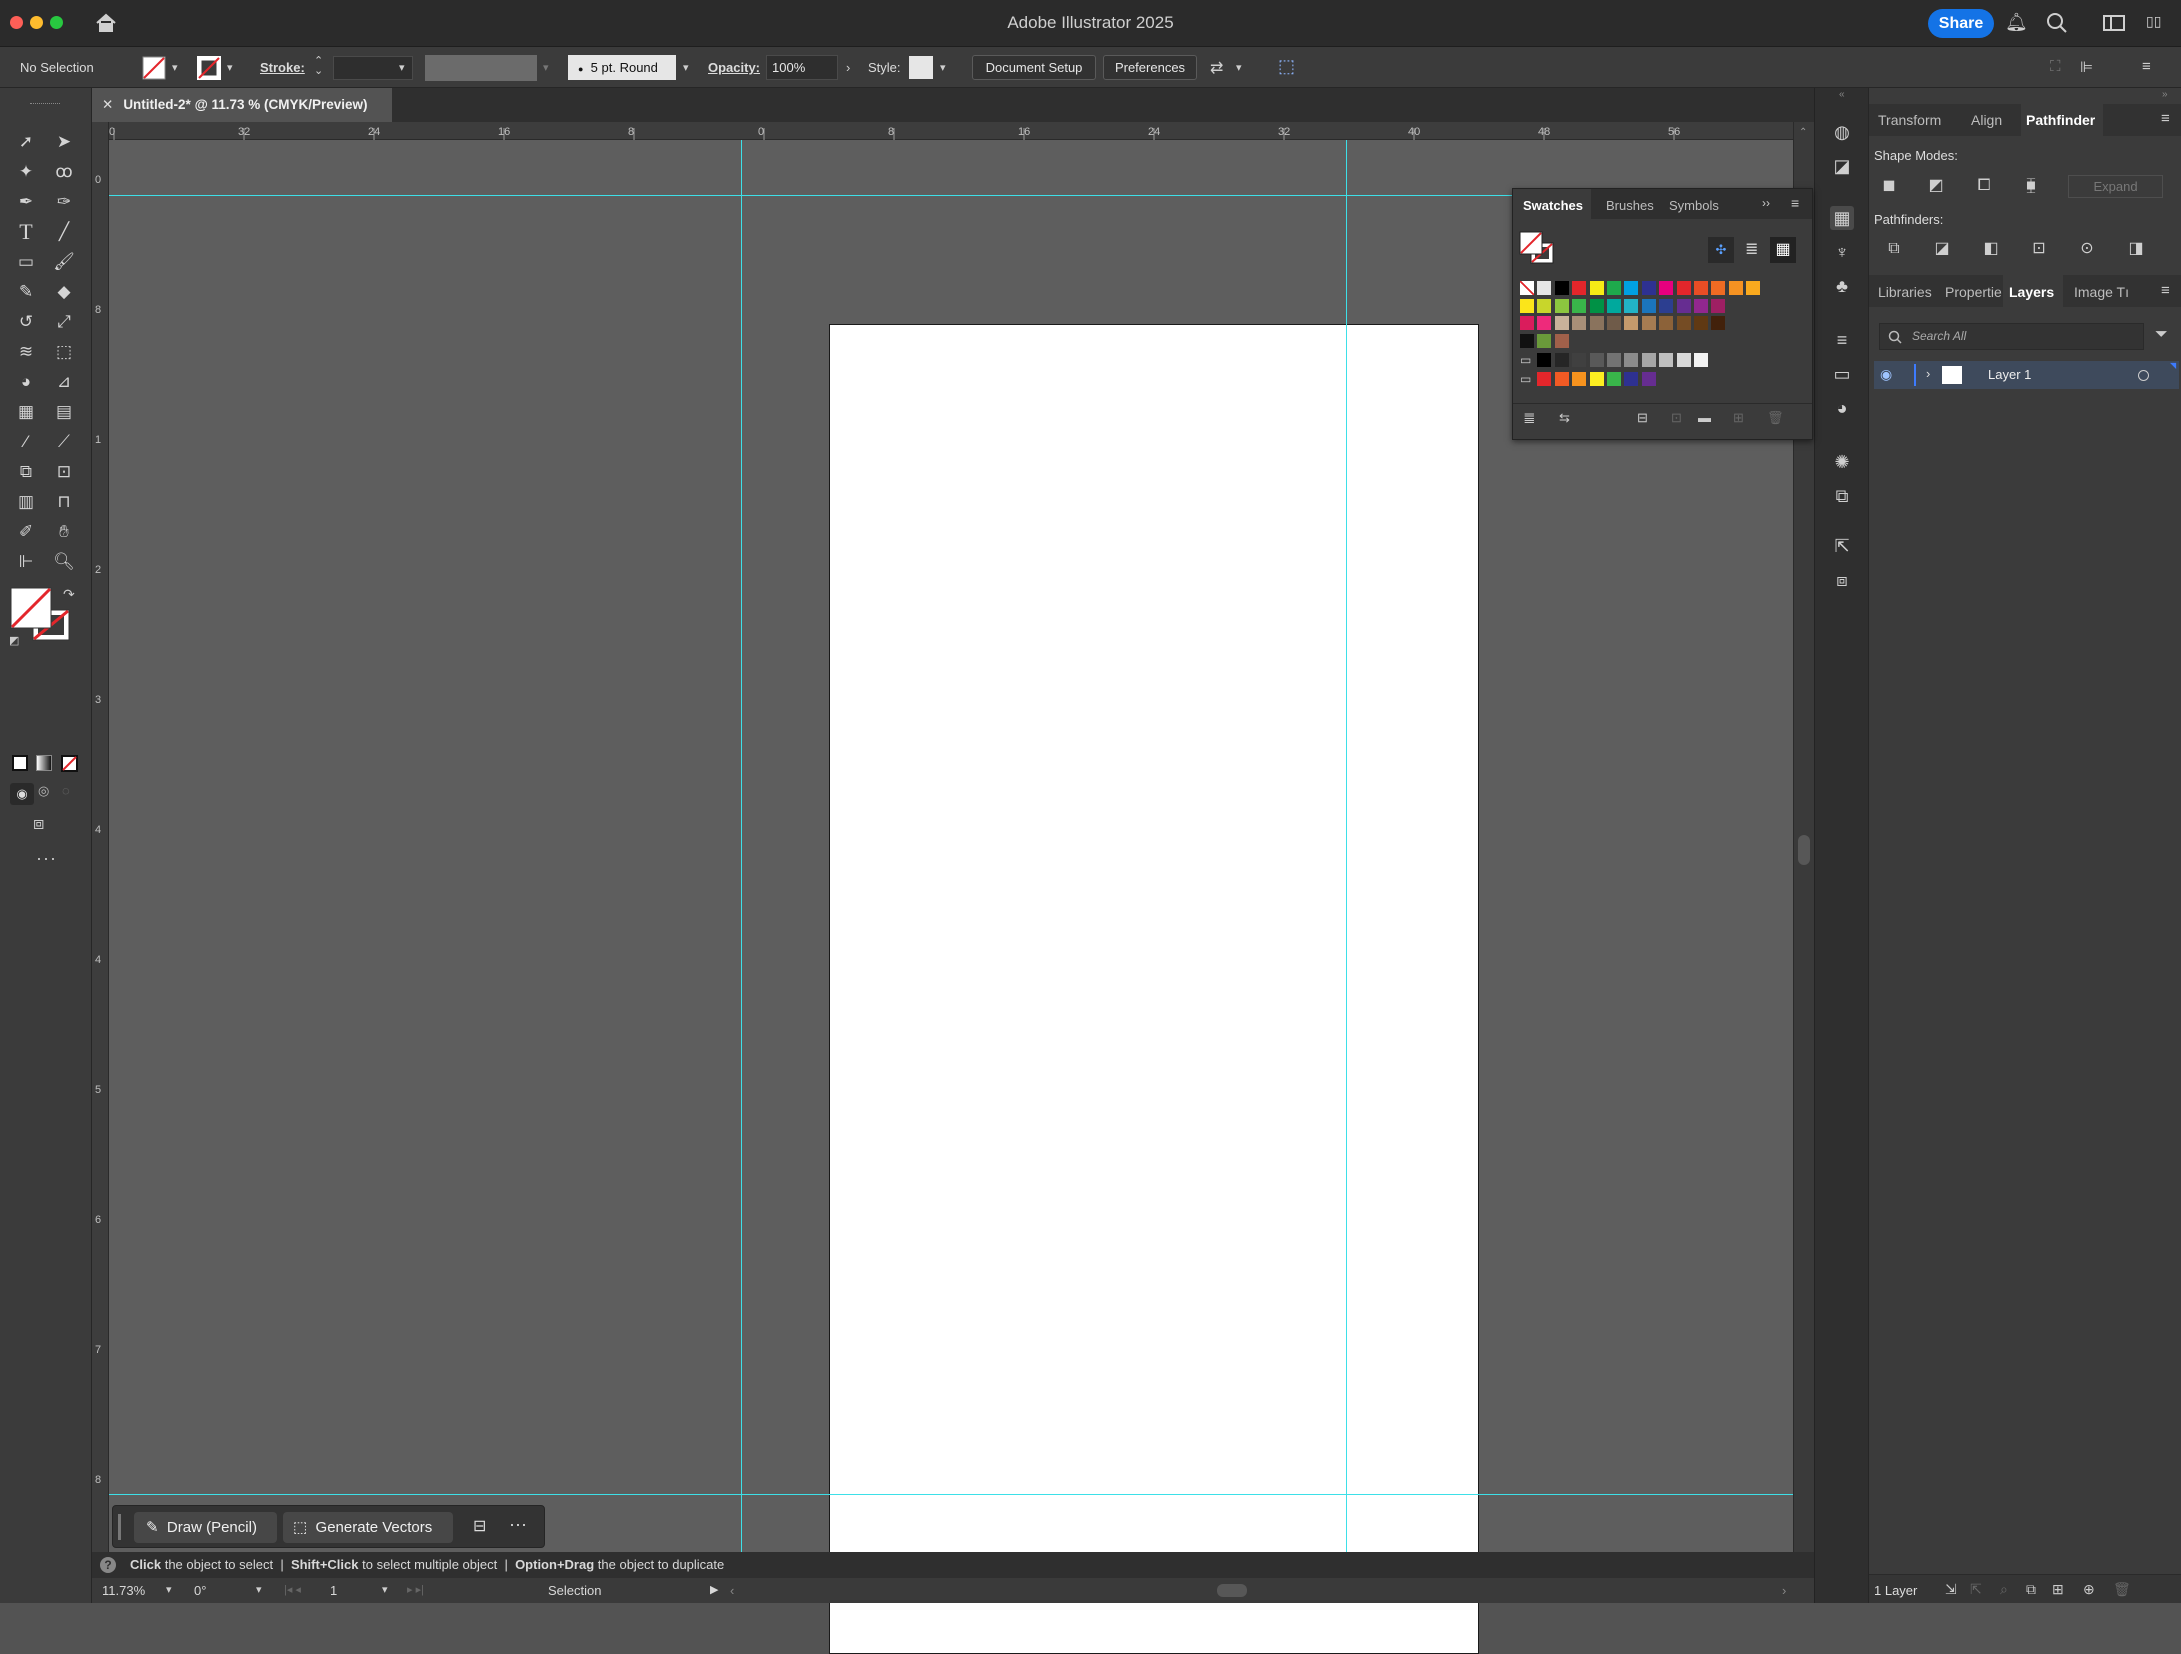  I want to click on tab-pathfinder: Pathfinder, so click(2060, 120).